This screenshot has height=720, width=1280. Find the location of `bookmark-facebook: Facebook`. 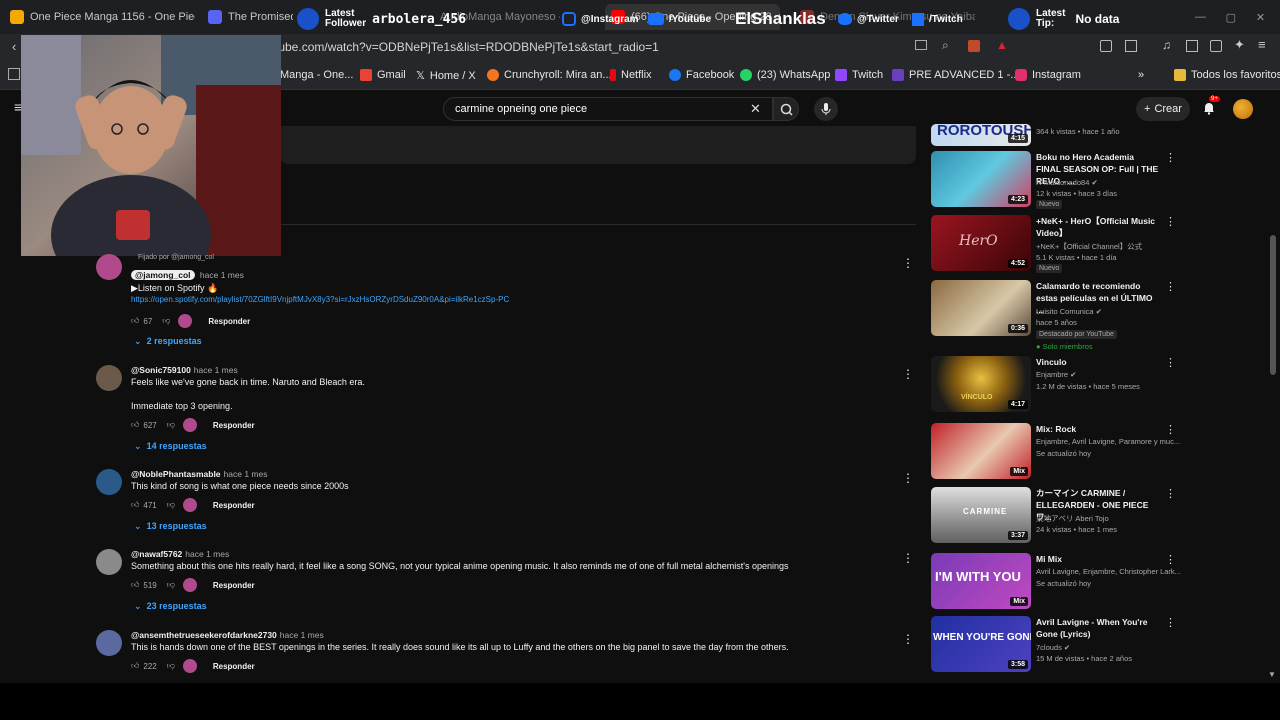

bookmark-facebook: Facebook is located at coordinates (701, 75).